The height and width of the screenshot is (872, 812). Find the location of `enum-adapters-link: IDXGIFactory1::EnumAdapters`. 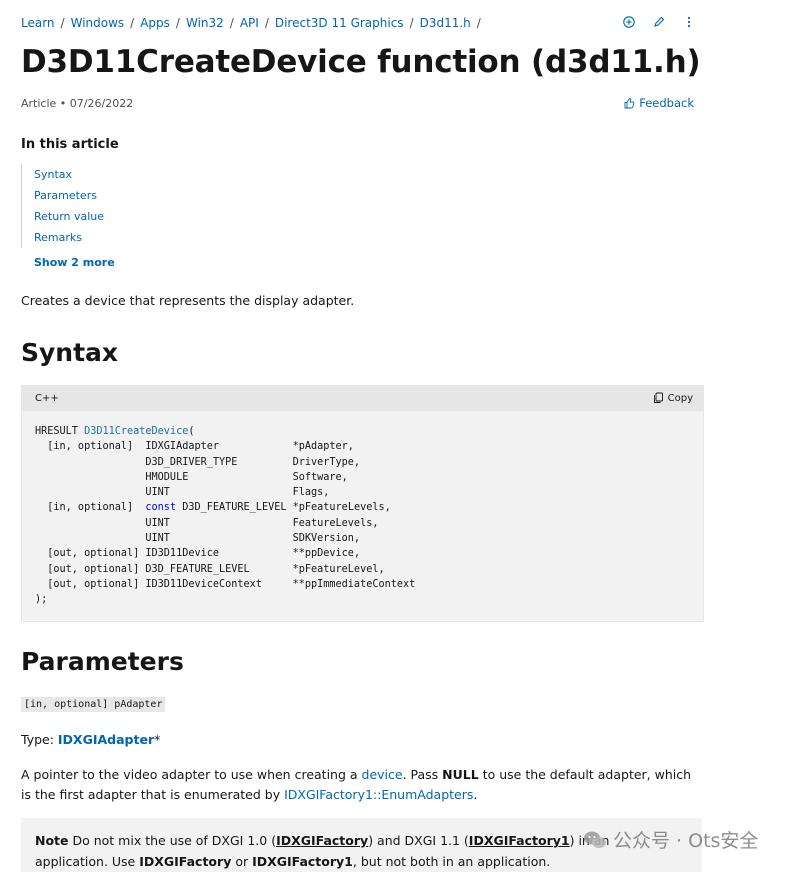

enum-adapters-link: IDXGIFactory1::EnumAdapters is located at coordinates (378, 794).